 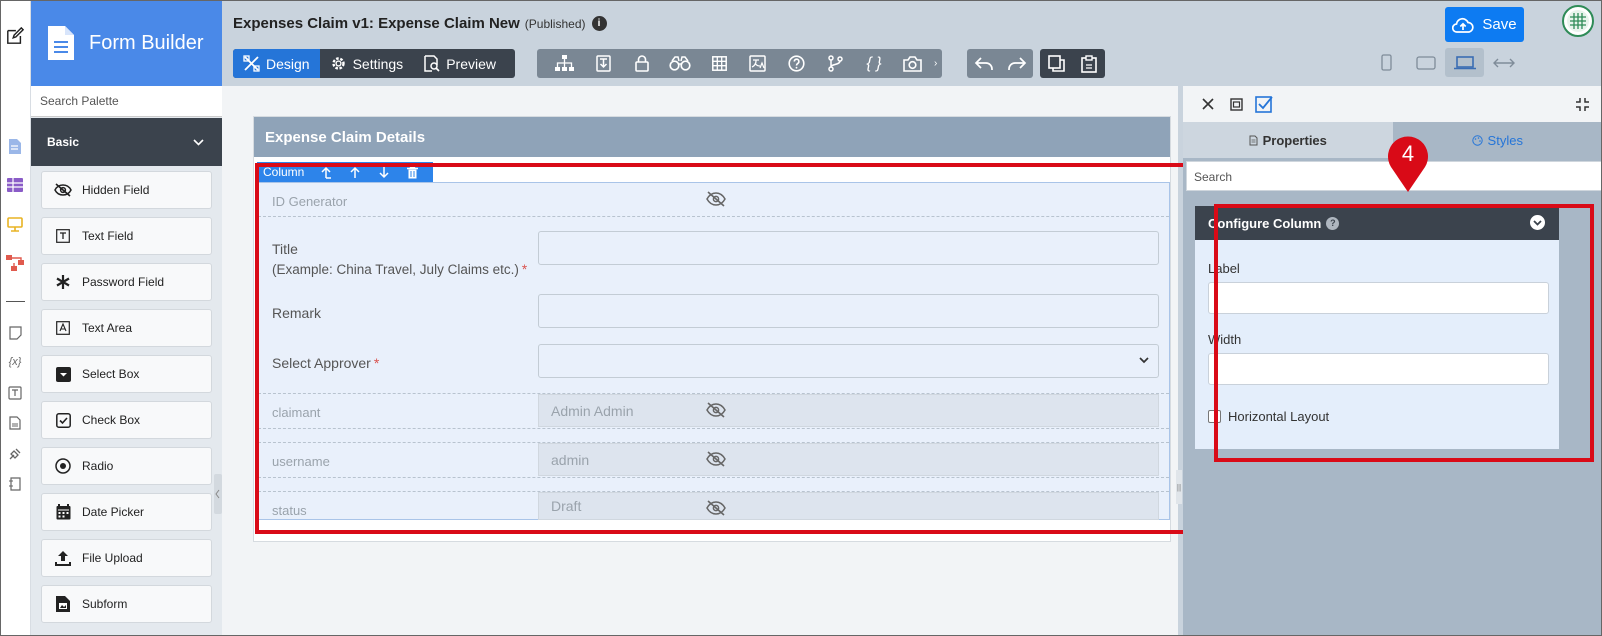 I want to click on palette-icon, so click(x=1477, y=140).